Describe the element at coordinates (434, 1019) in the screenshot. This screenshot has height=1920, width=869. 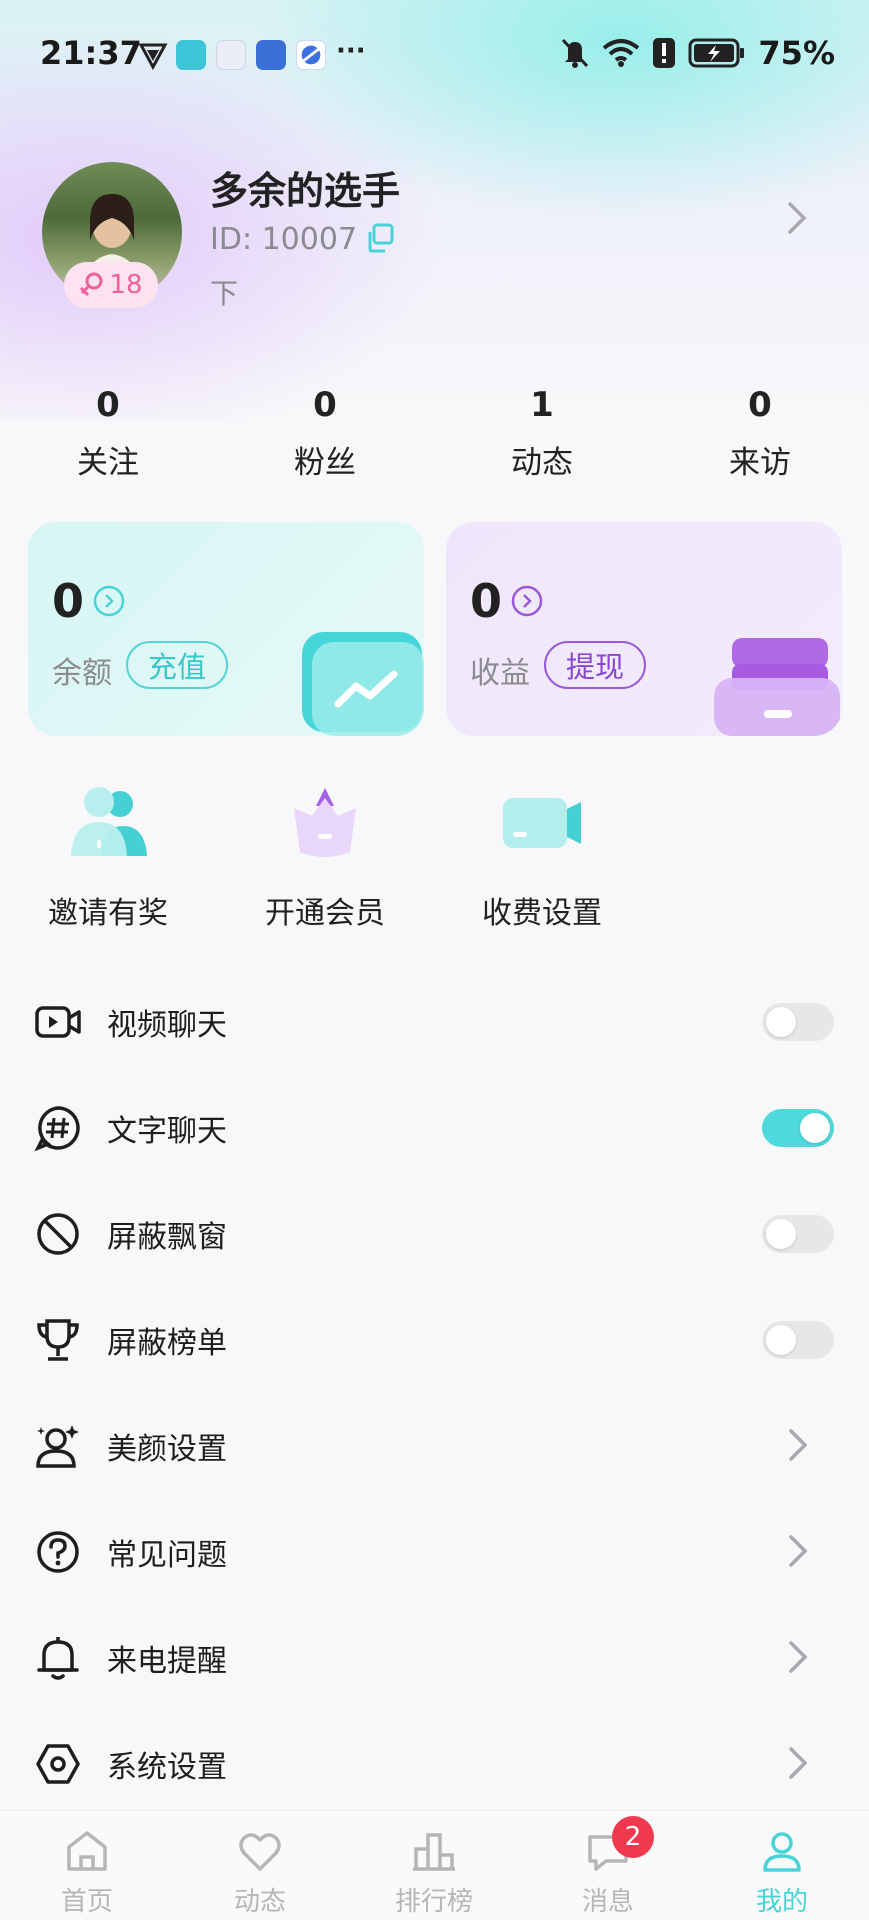
I see `settings-row-video-chat: 视频聊天` at that location.